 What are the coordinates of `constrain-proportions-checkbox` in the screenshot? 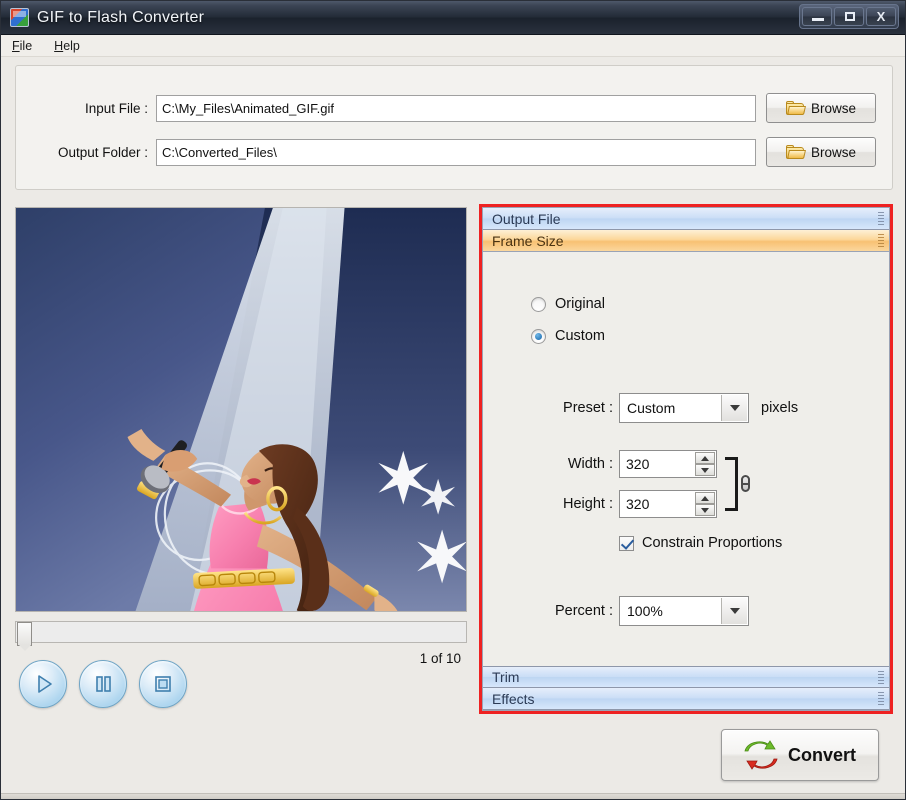 It's located at (626, 543).